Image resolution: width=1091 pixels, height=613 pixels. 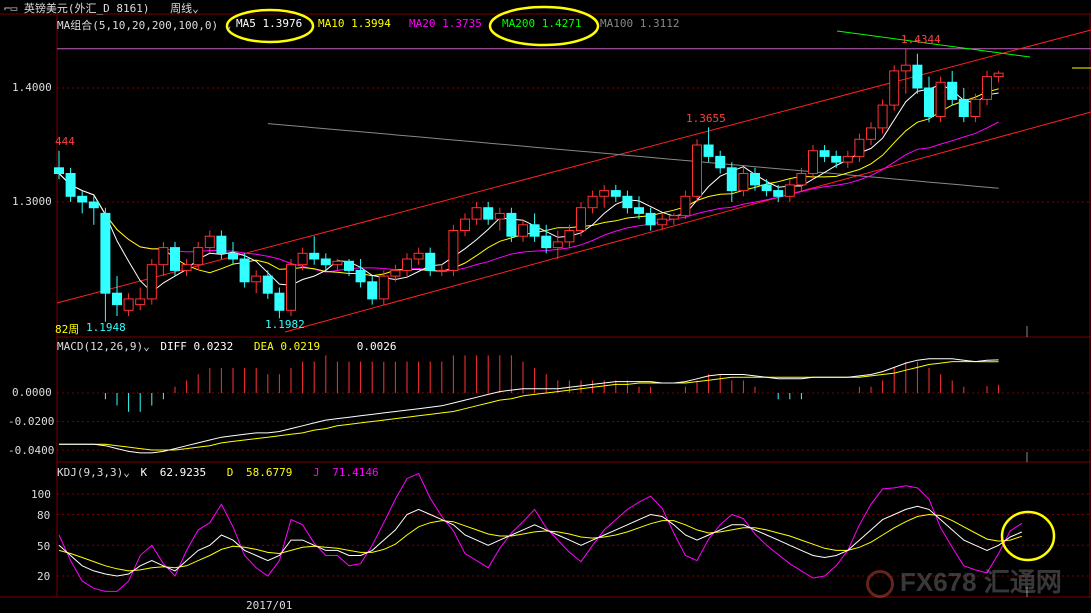 I want to click on watermark-circle-icon, so click(x=880, y=584).